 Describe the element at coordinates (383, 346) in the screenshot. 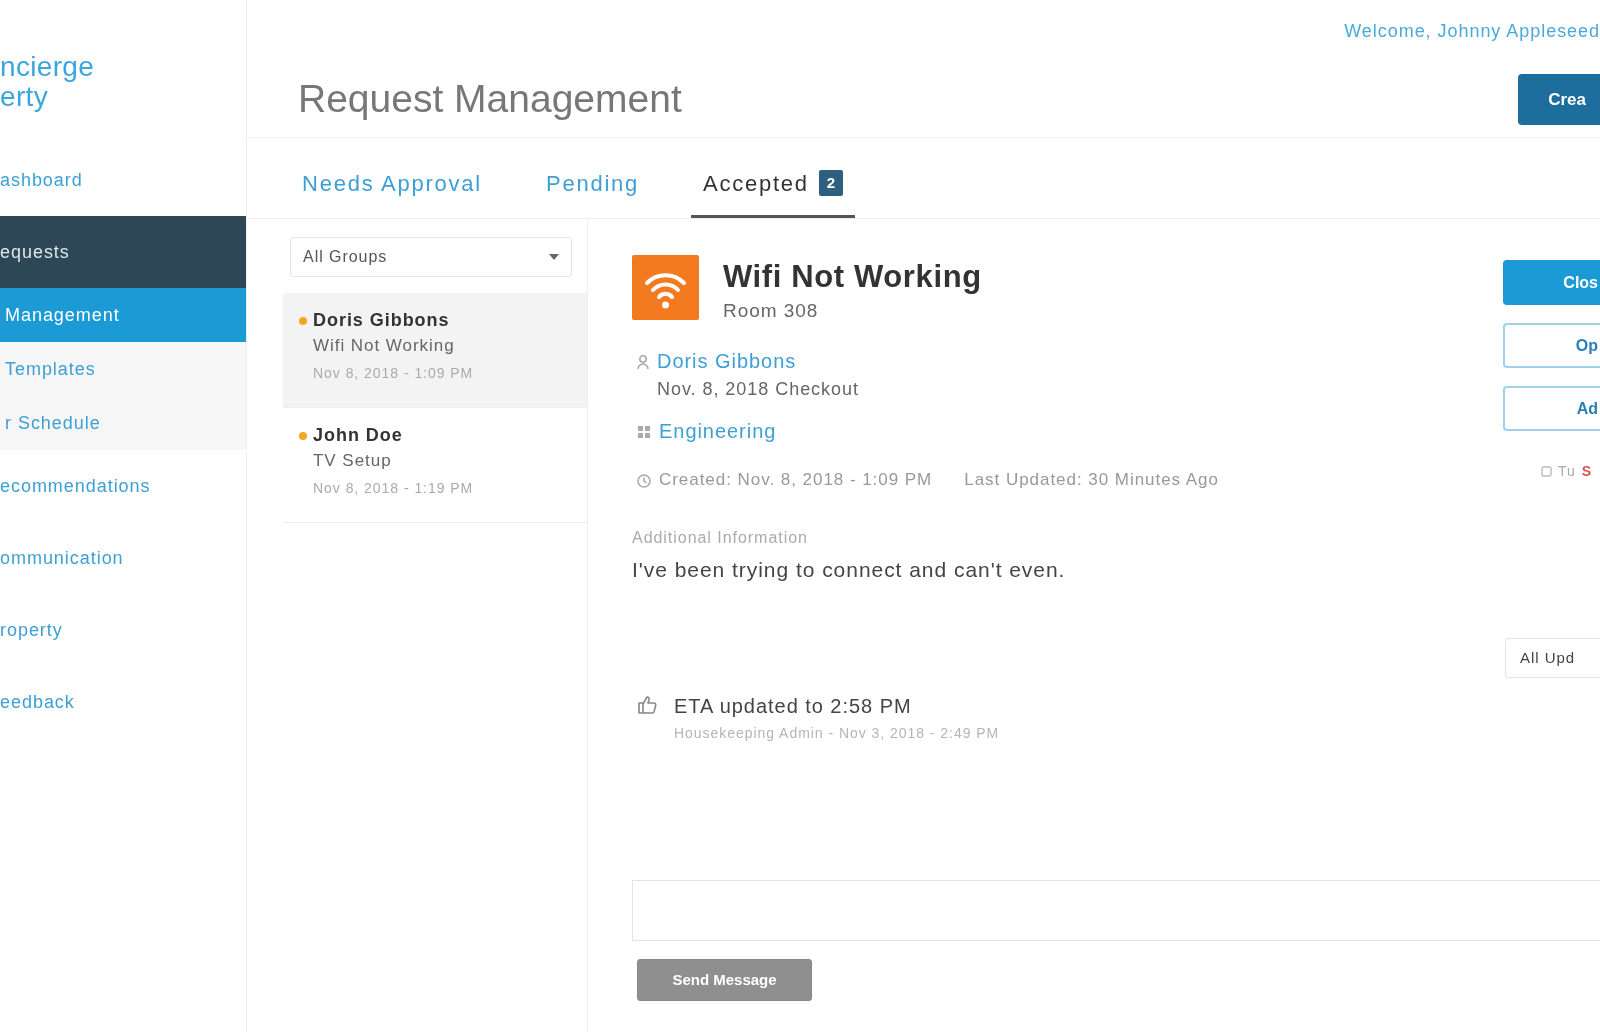

I see `request-subject: Wifi Not Working` at that location.